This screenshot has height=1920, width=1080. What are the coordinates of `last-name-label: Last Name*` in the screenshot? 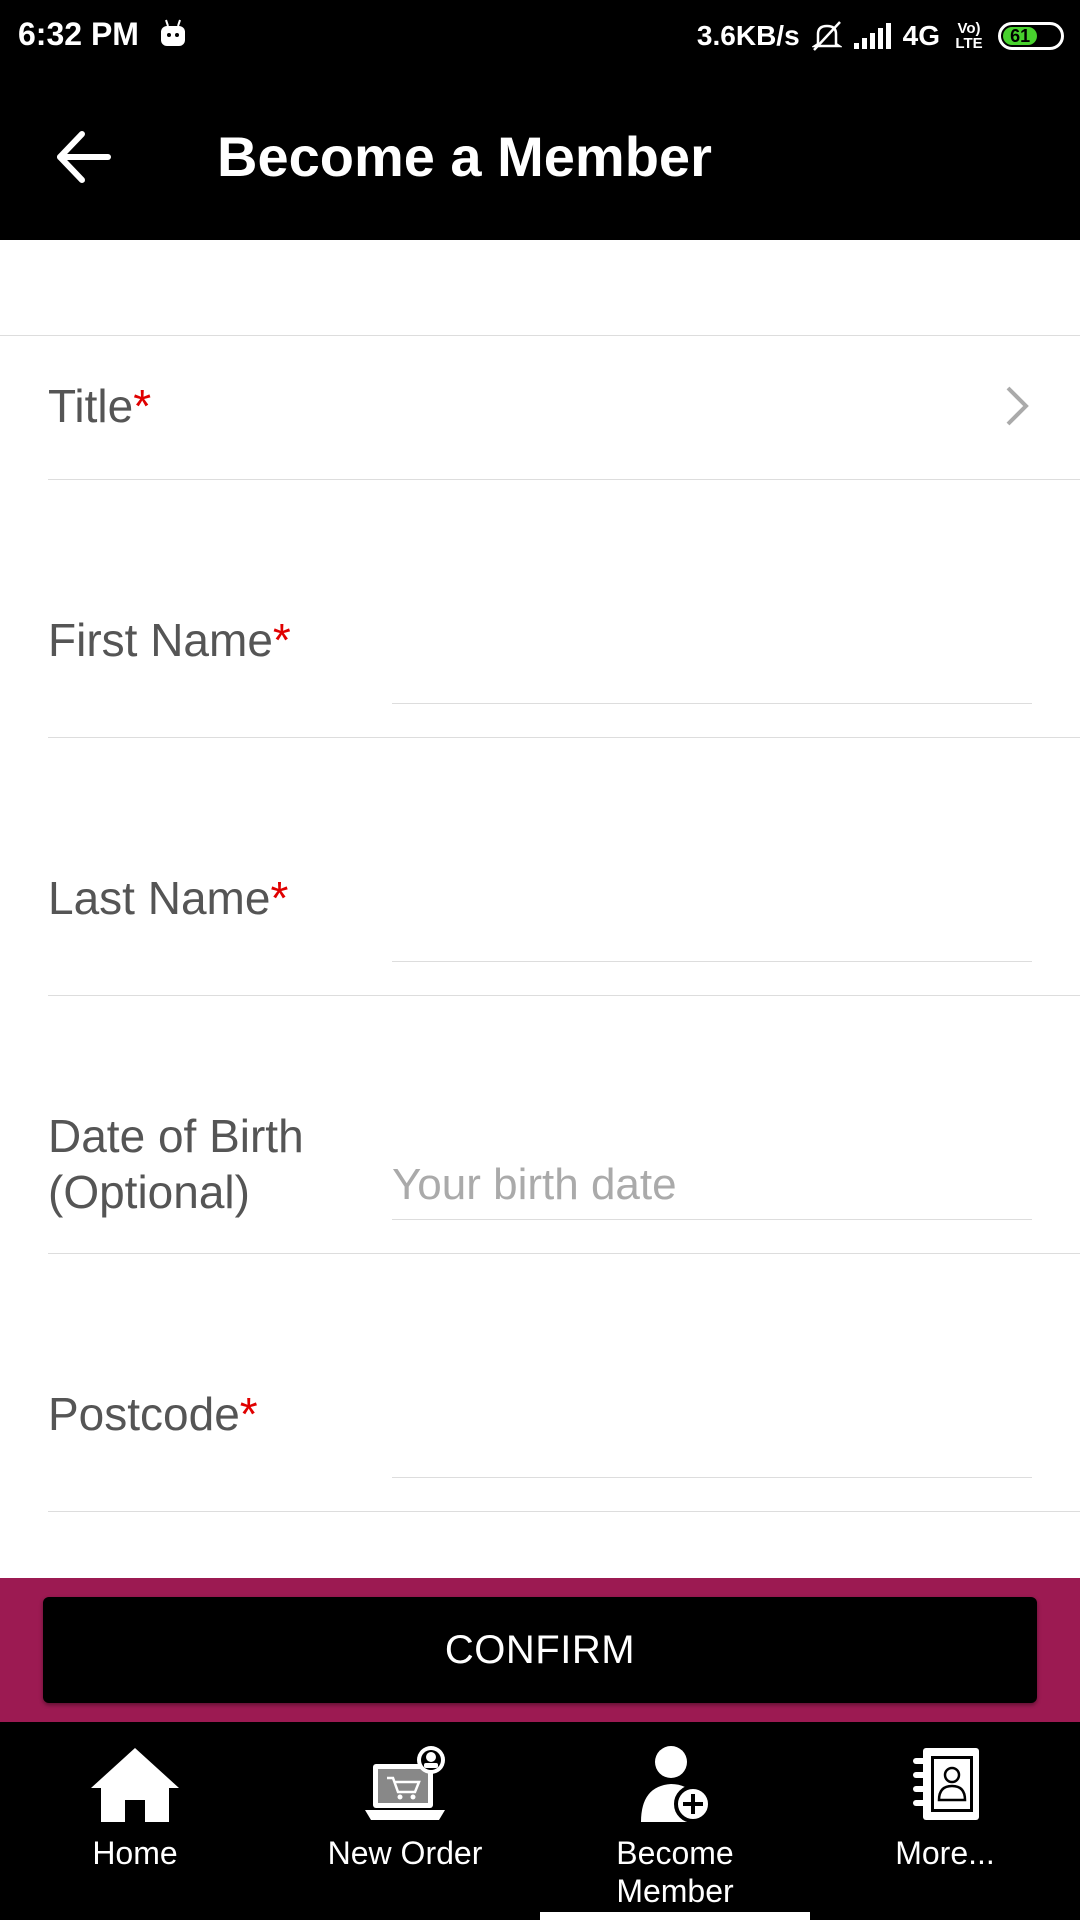 It's located at (168, 898).